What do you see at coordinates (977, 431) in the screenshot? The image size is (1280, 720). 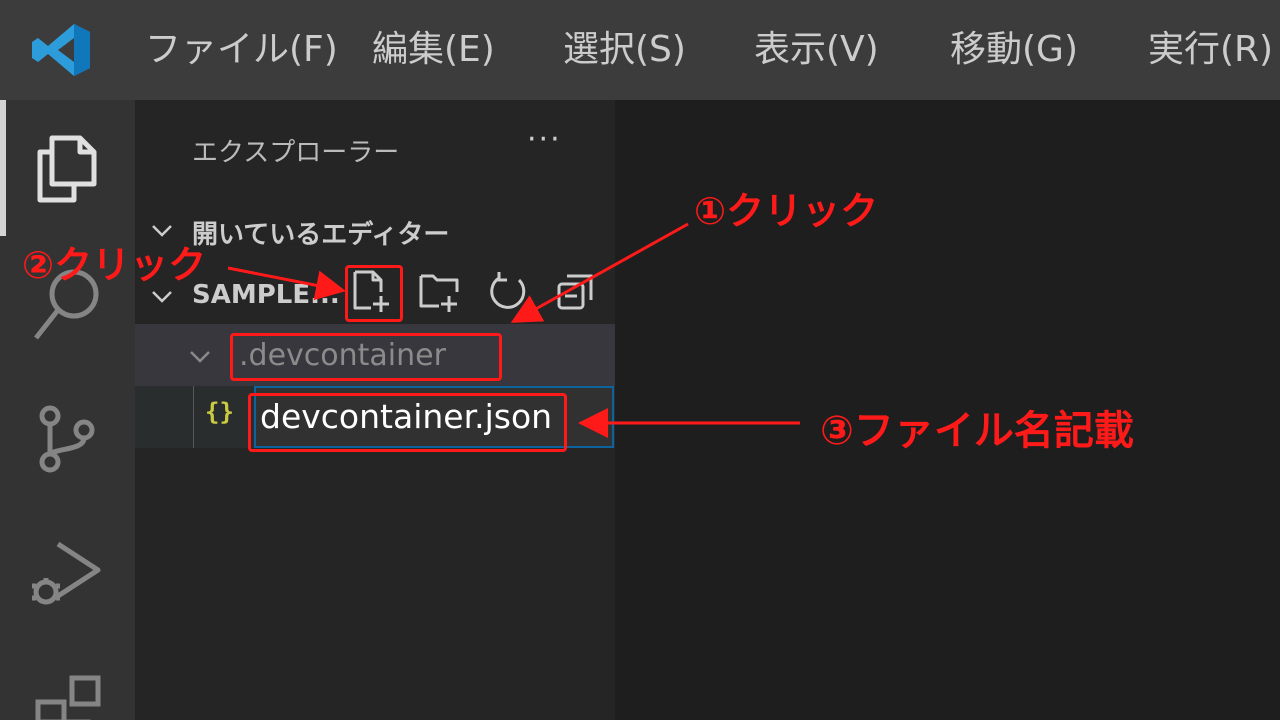 I see `annotation-step3: ③ファイル名記載` at bounding box center [977, 431].